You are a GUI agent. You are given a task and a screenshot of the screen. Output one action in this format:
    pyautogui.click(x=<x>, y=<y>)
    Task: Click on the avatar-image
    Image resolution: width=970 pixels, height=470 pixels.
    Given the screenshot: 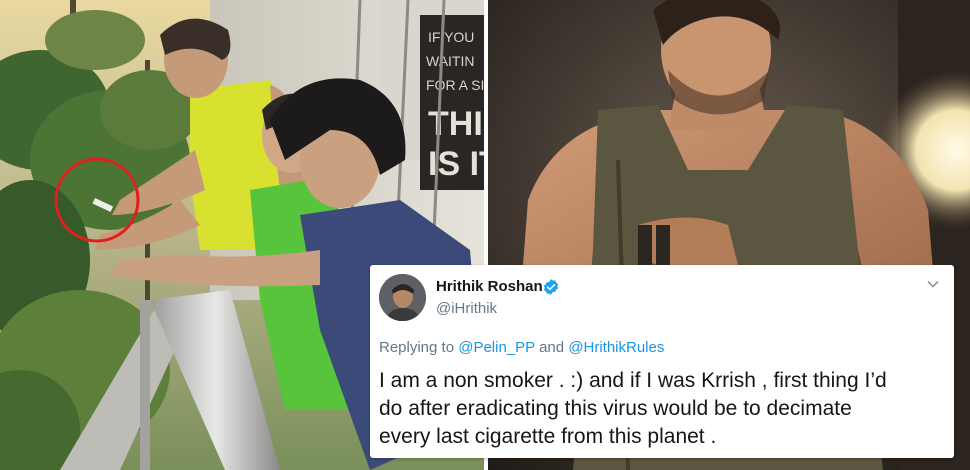 What is the action you would take?
    pyautogui.click(x=402, y=297)
    